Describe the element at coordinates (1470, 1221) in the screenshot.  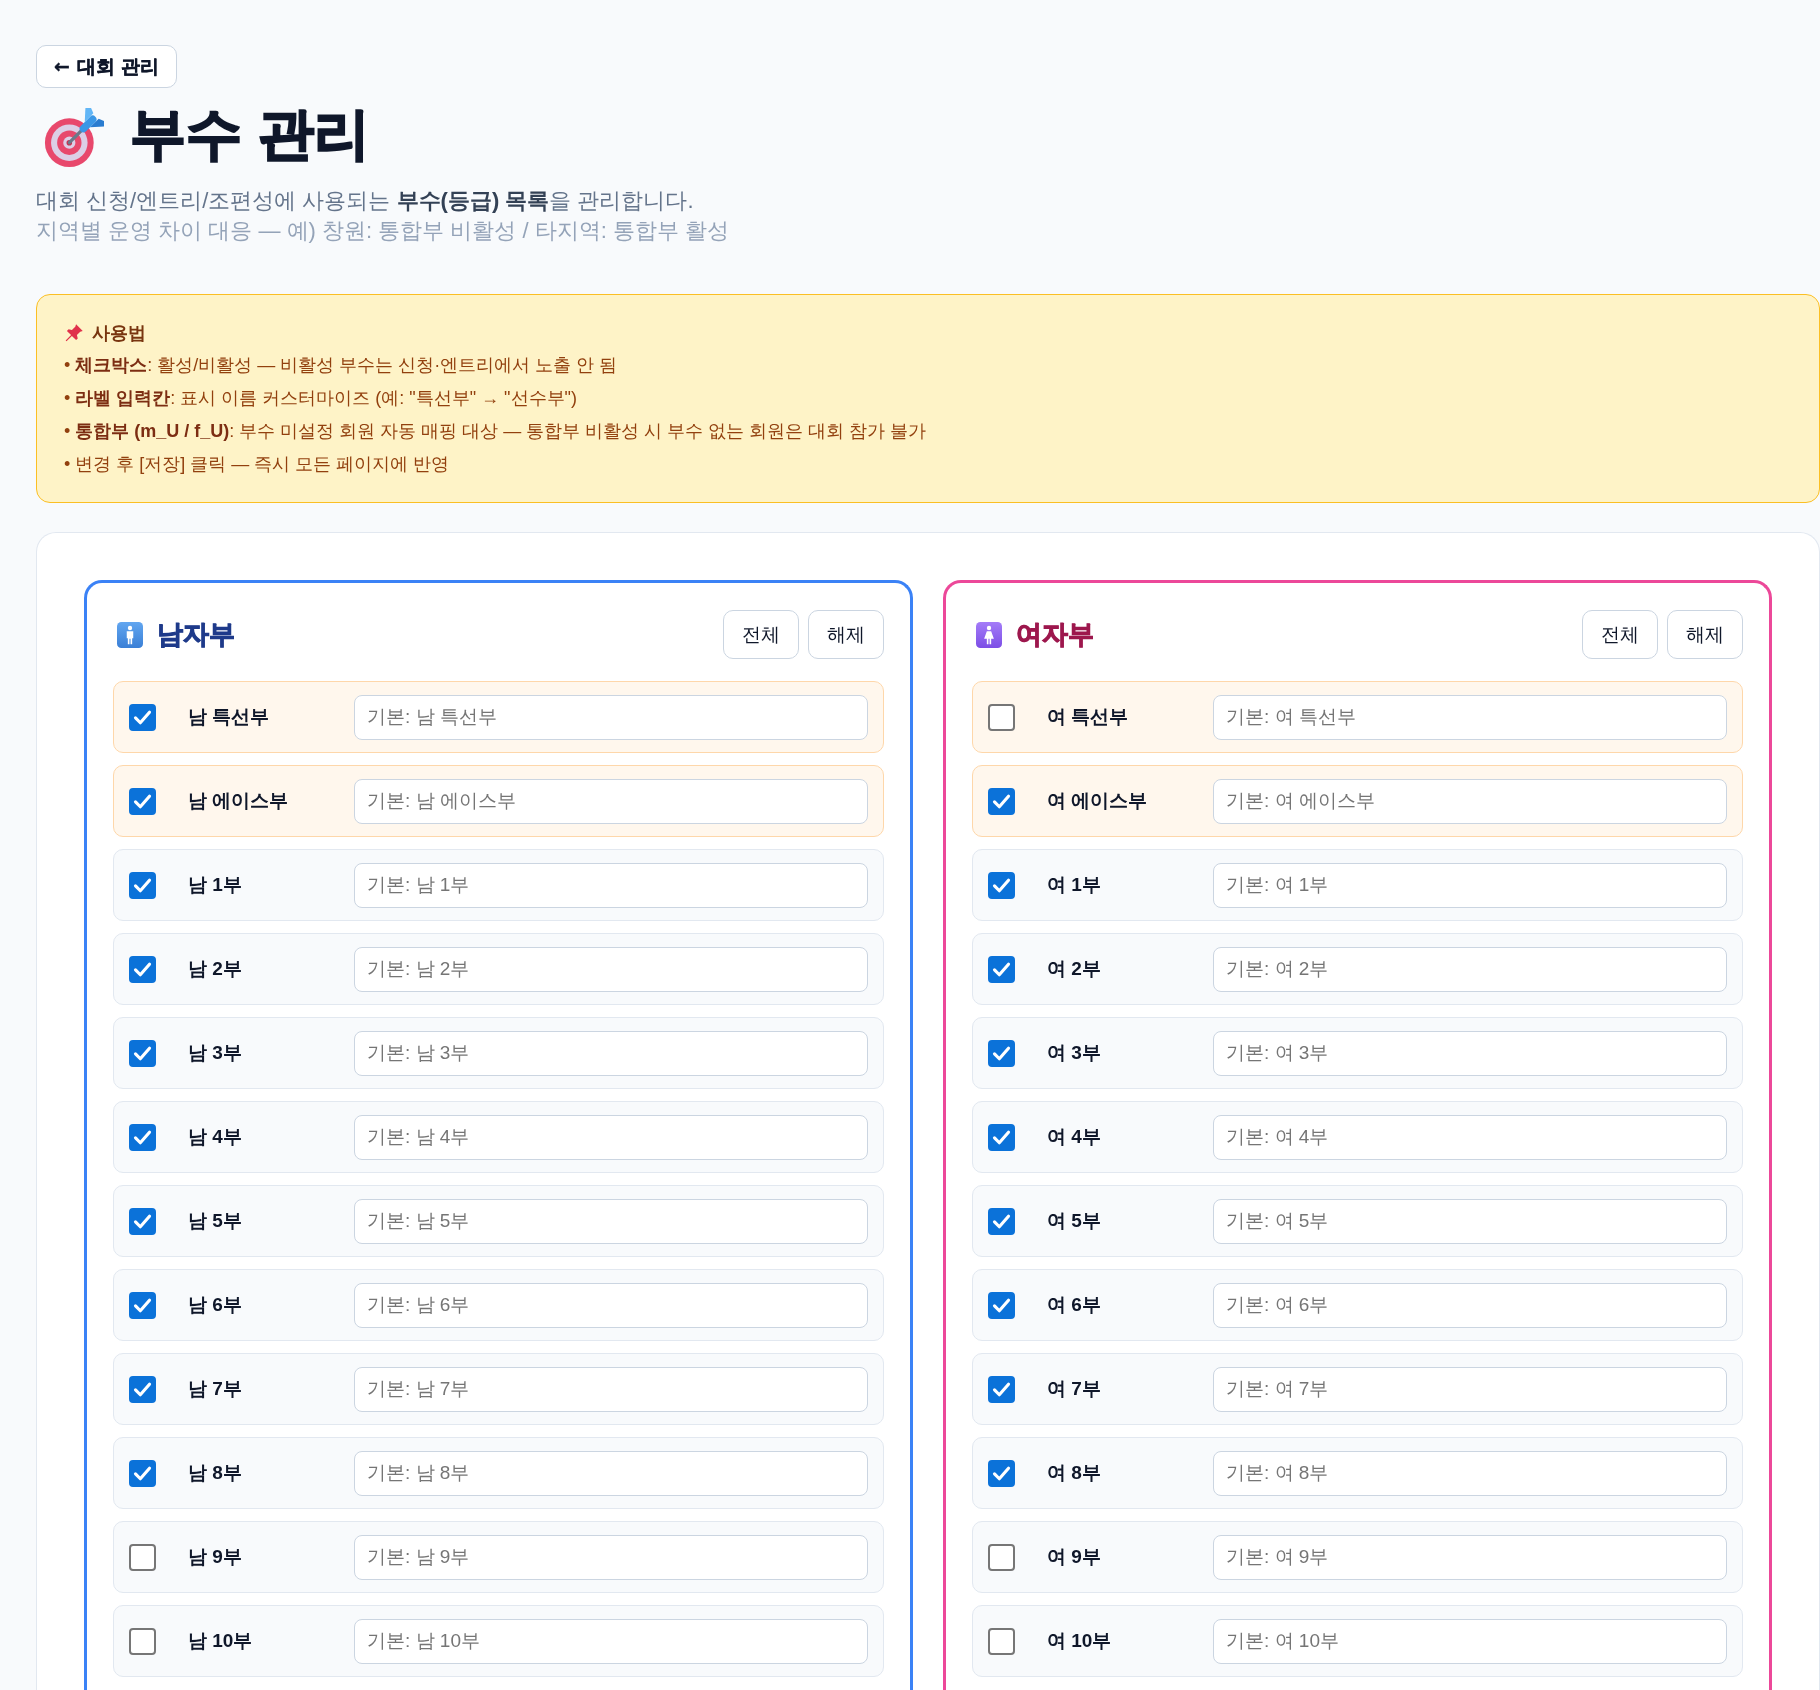
I see `label-input-field: 기본: 여 5부` at that location.